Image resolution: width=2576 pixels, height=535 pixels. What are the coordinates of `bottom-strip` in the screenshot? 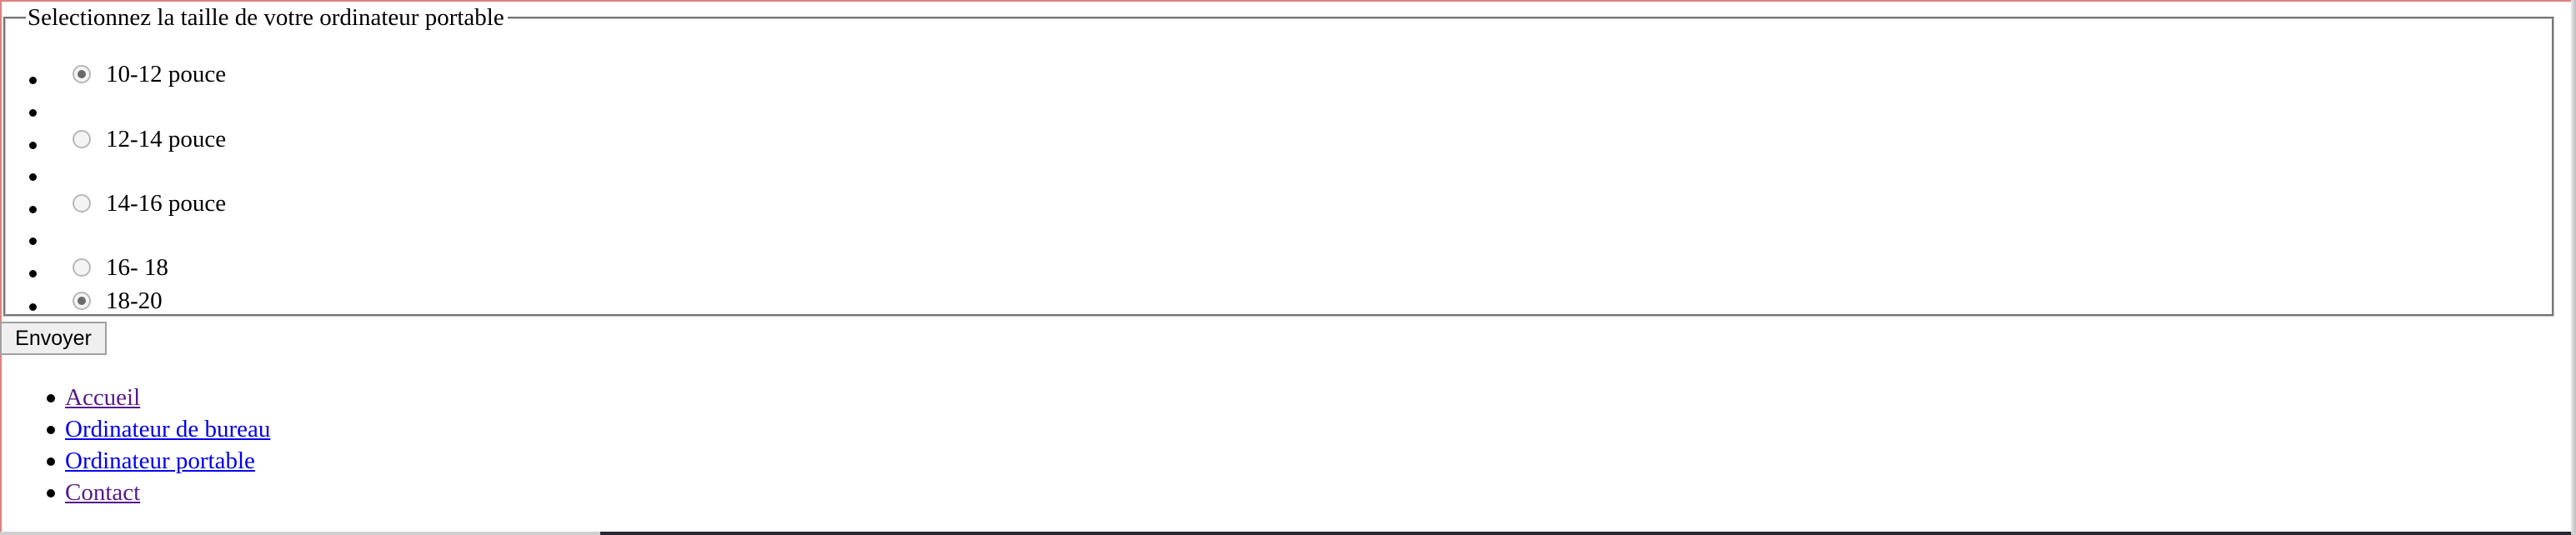 It's located at (1288, 533).